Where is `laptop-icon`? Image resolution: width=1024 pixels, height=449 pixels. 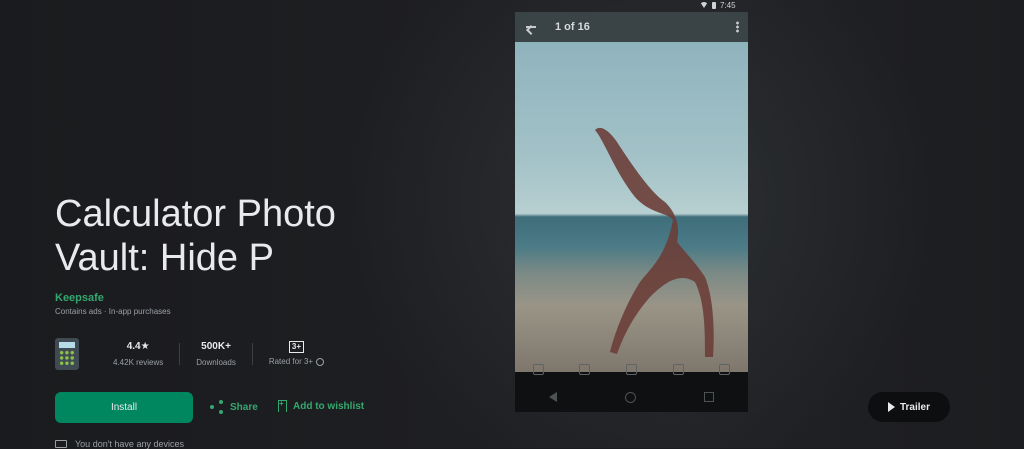 laptop-icon is located at coordinates (61, 444).